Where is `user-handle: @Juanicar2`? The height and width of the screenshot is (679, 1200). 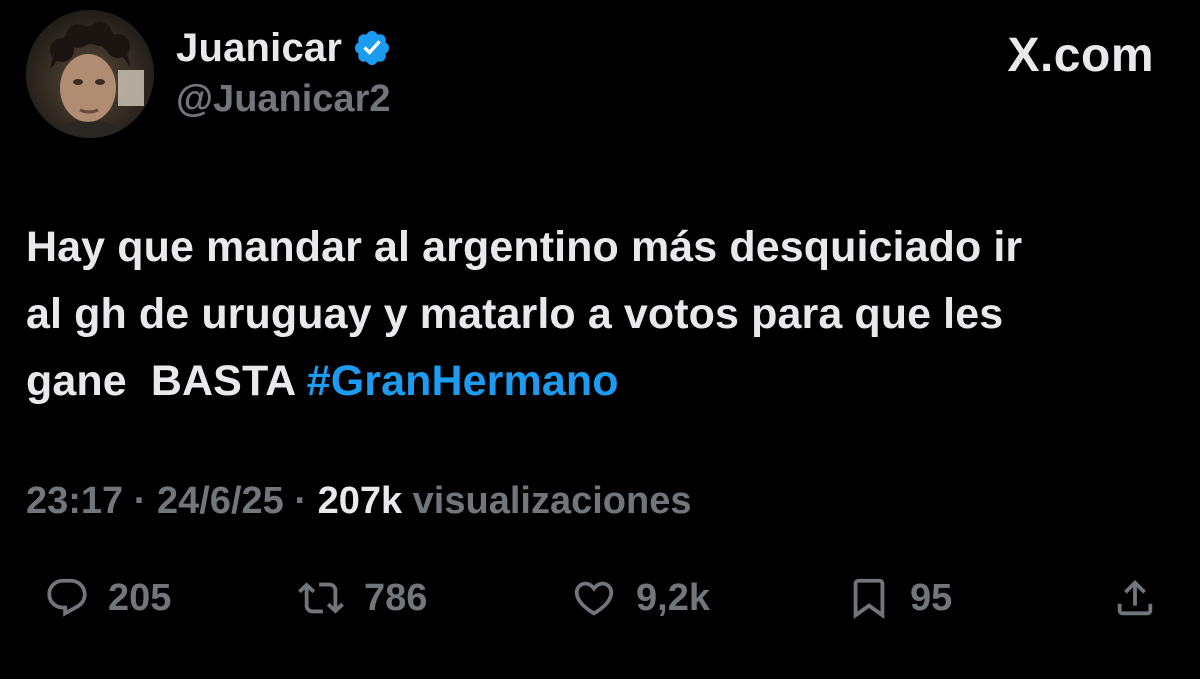
user-handle: @Juanicar2 is located at coordinates (284, 99).